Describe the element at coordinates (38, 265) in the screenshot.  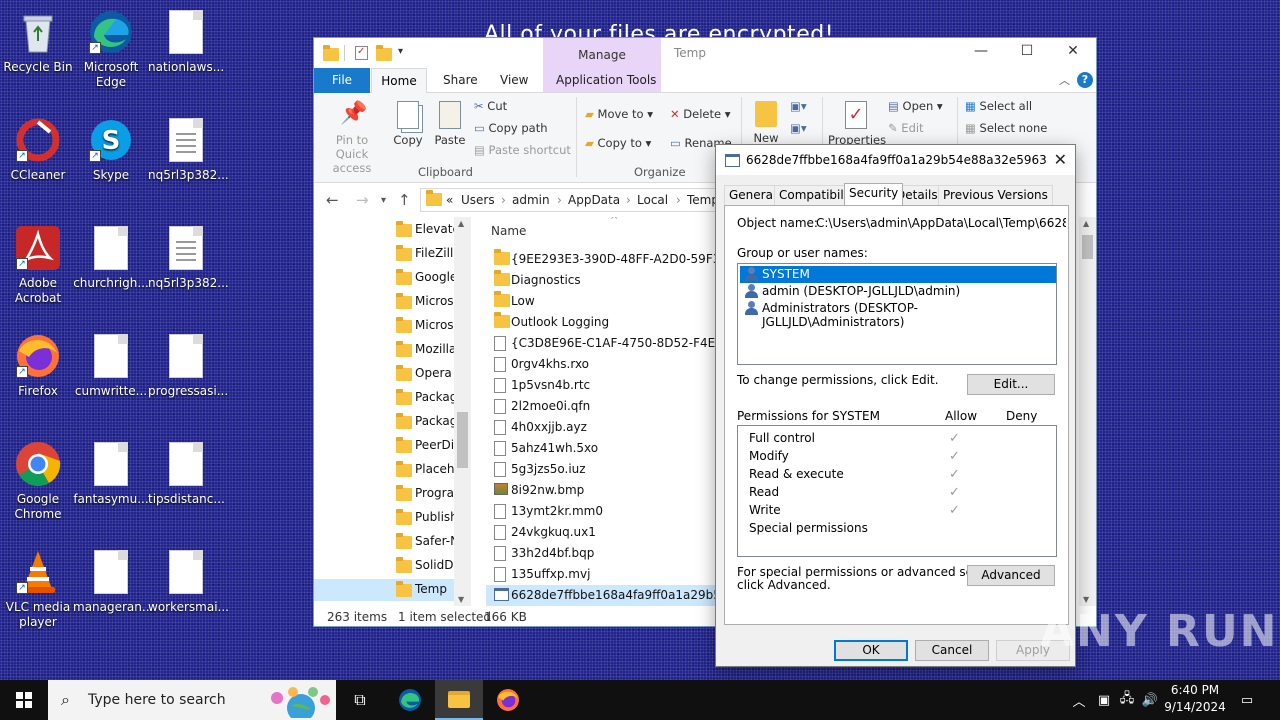
I see `desktop-icon-adobe-acrobat: ↗ Adobe Acrobat` at that location.